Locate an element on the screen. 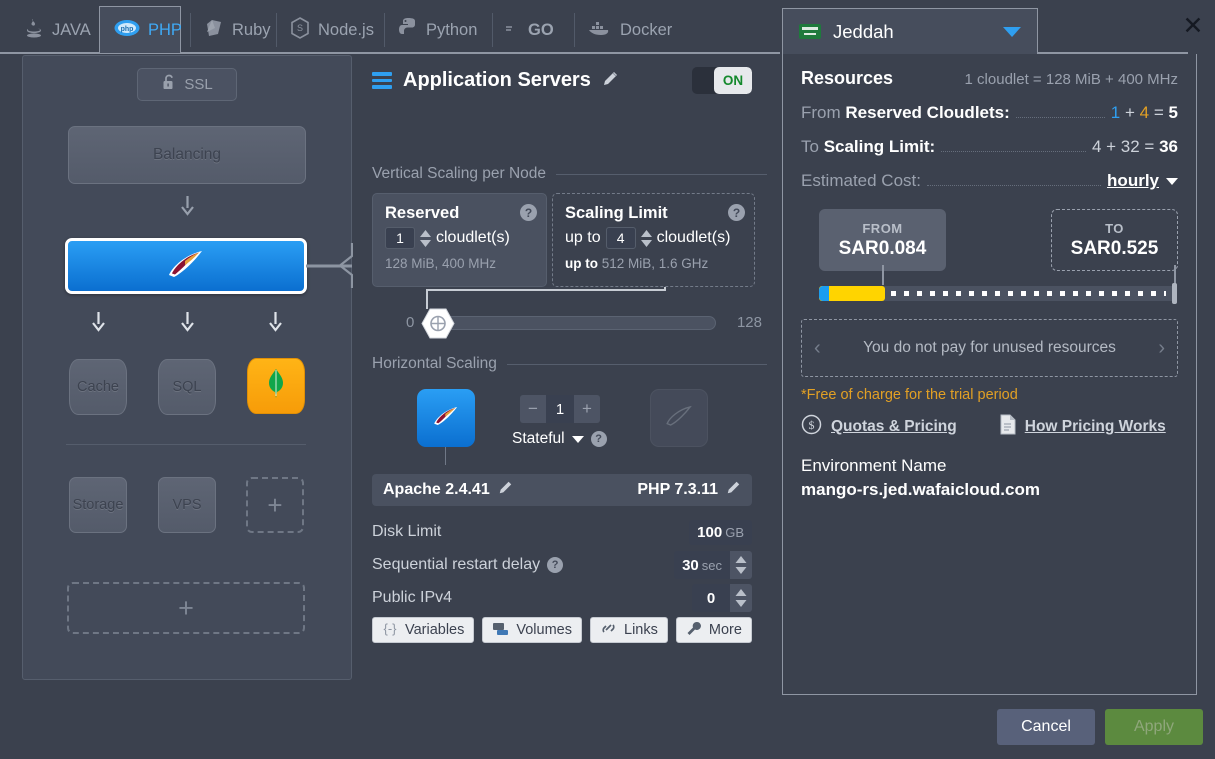  variables-button: {-} Variables is located at coordinates (423, 630).